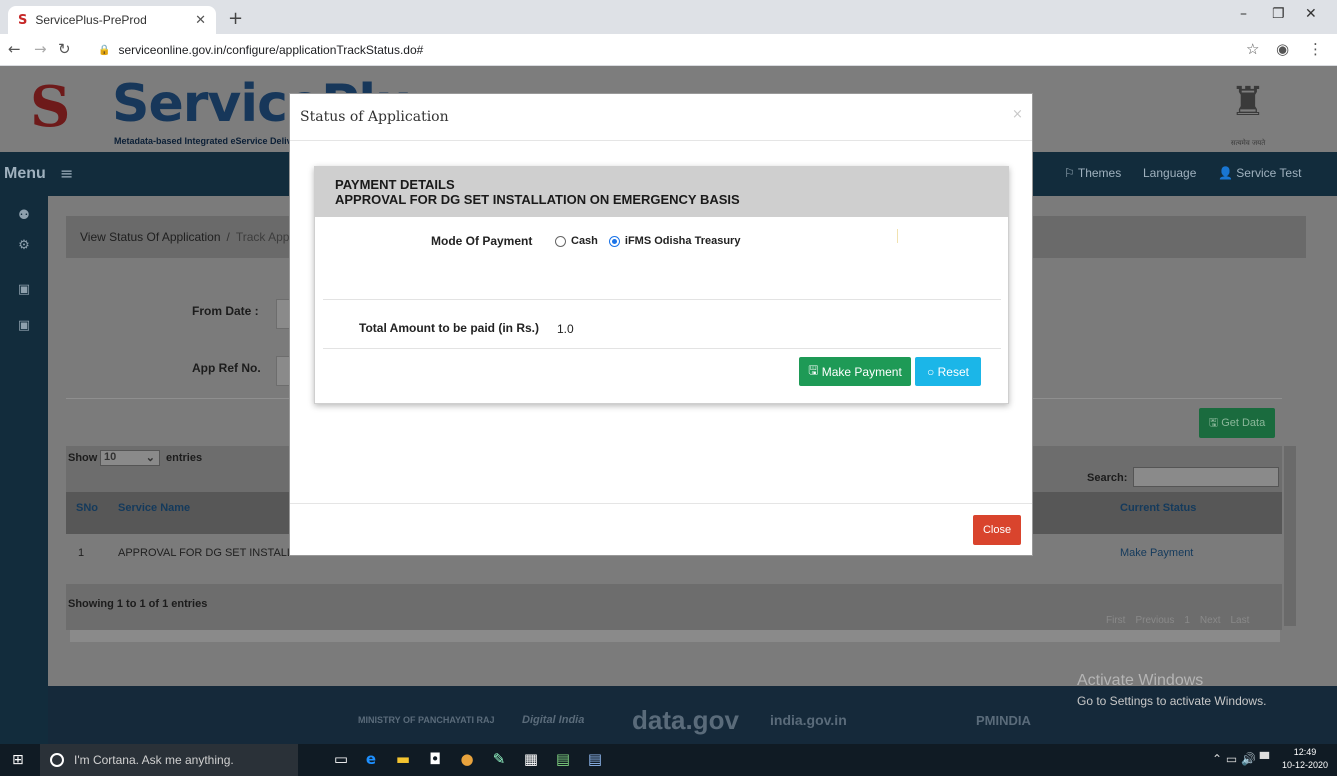 The width and height of the screenshot is (1337, 776). I want to click on row-status-link: Make Payment, so click(1156, 553).